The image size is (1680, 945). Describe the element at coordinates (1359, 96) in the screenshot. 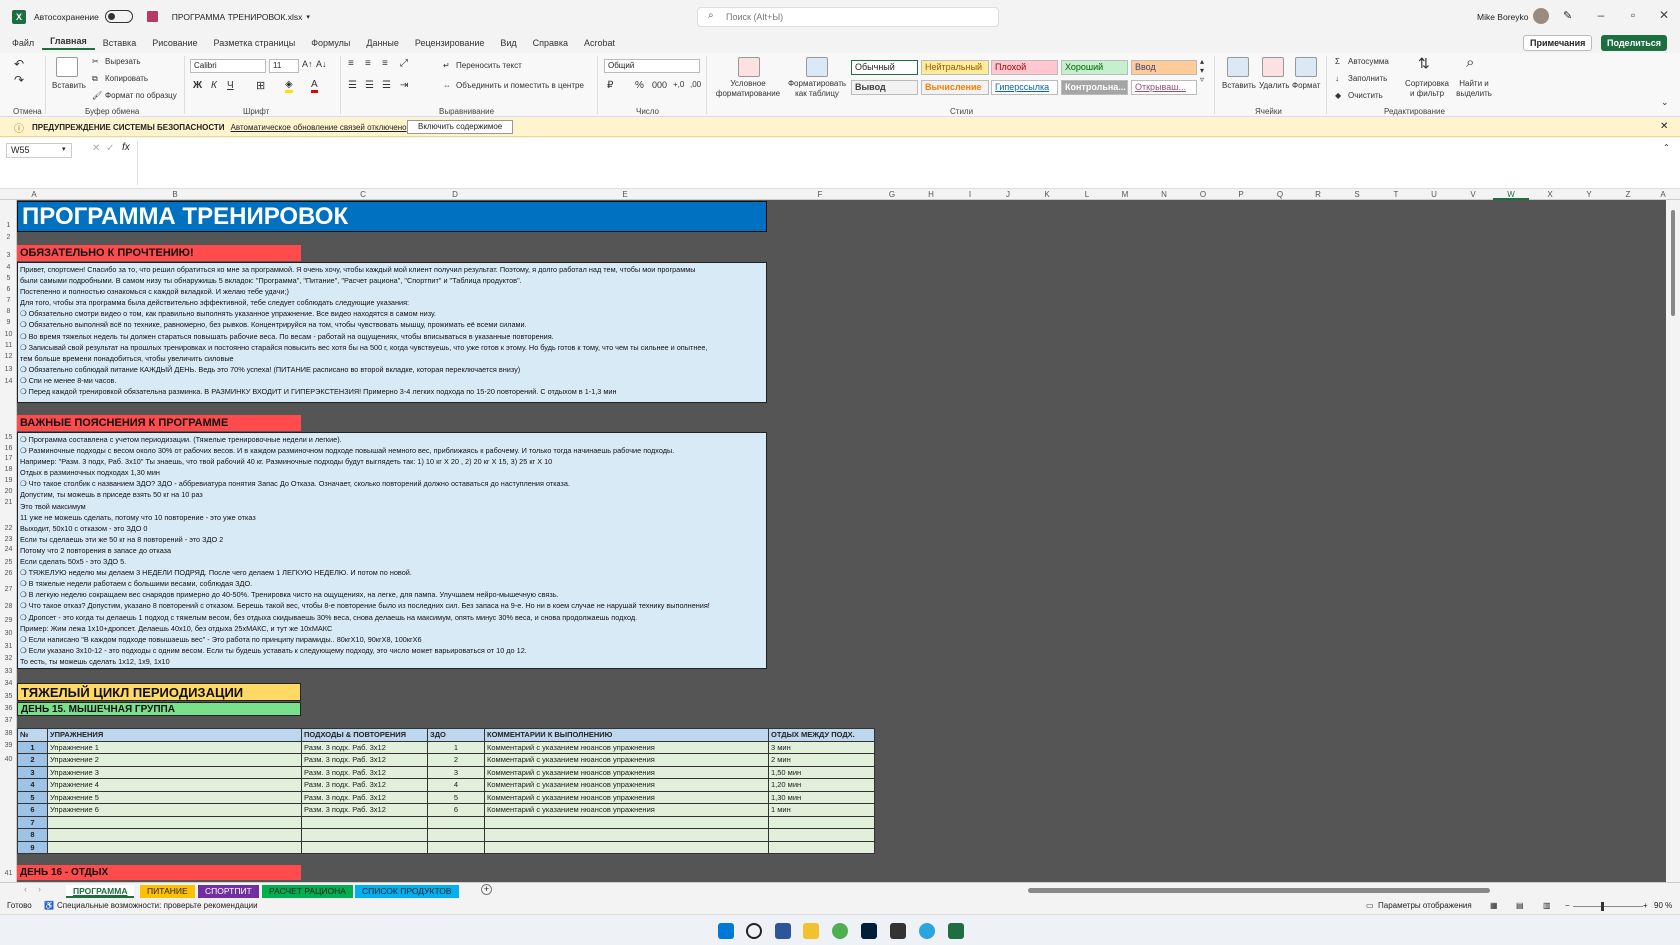

I see `clear-button: ◆ Очистить` at that location.